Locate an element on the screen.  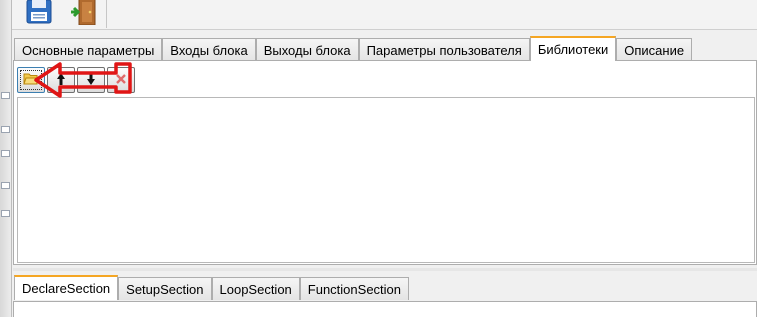
tab-label: Выходы блока is located at coordinates (307, 50).